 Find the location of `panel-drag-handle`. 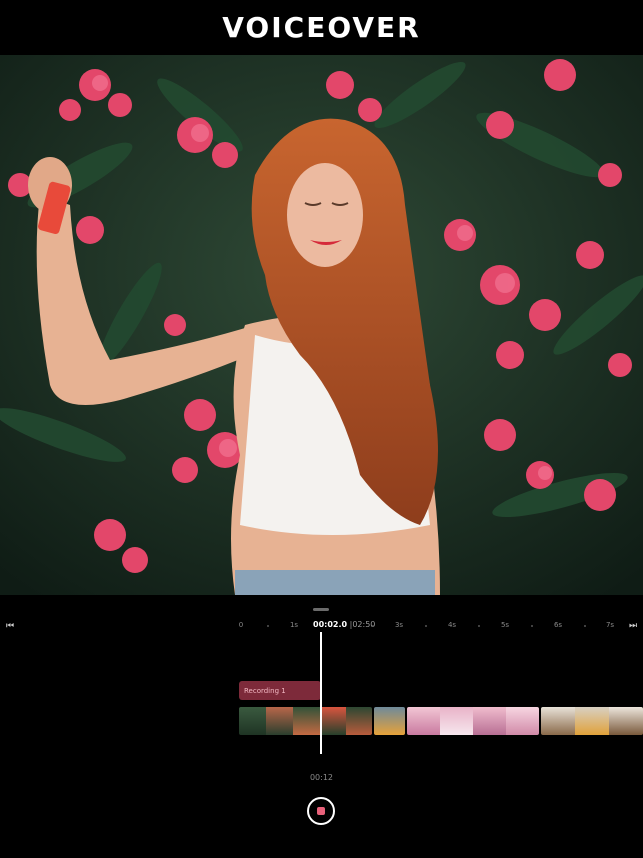

panel-drag-handle is located at coordinates (321, 609).